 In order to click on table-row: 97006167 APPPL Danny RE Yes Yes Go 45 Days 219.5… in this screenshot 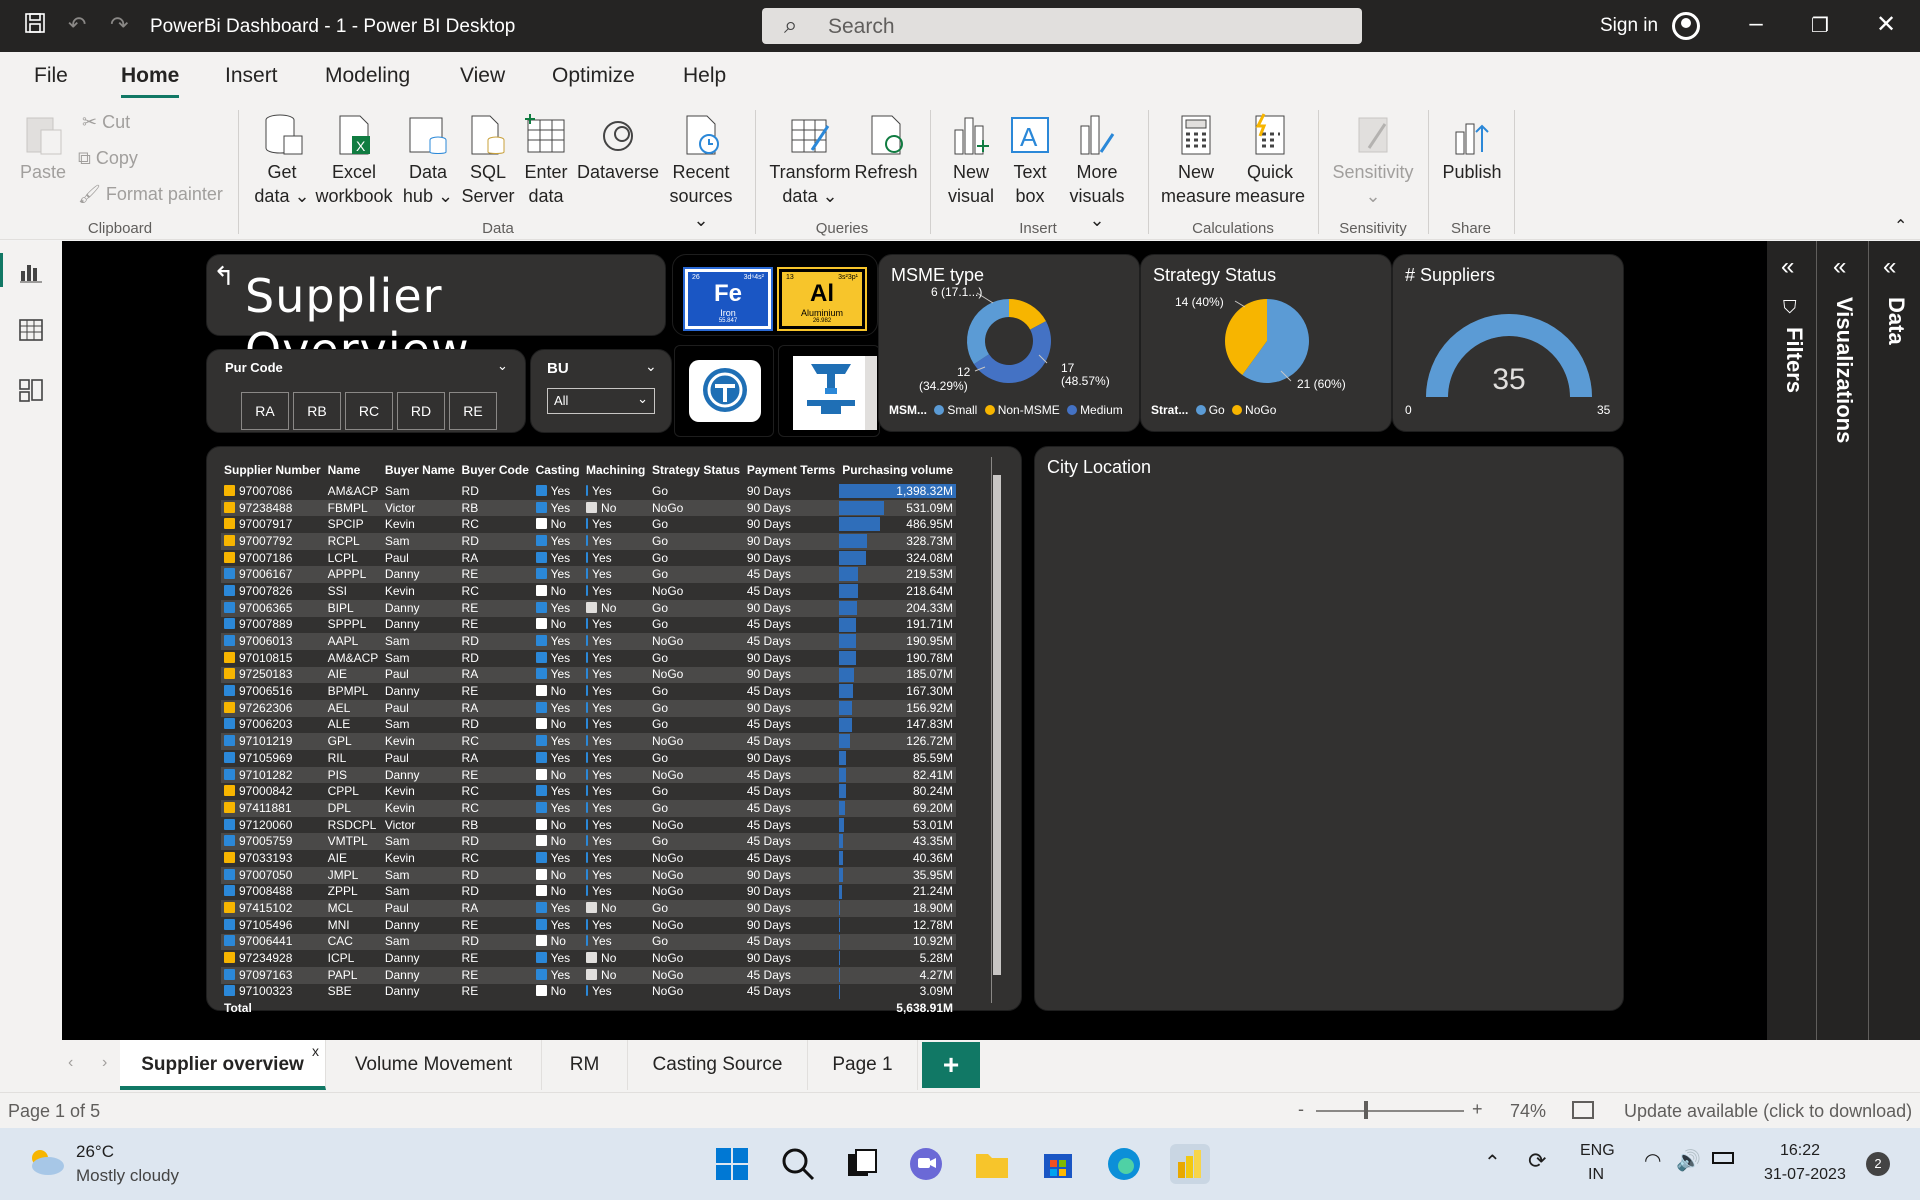, I will do `click(588, 575)`.